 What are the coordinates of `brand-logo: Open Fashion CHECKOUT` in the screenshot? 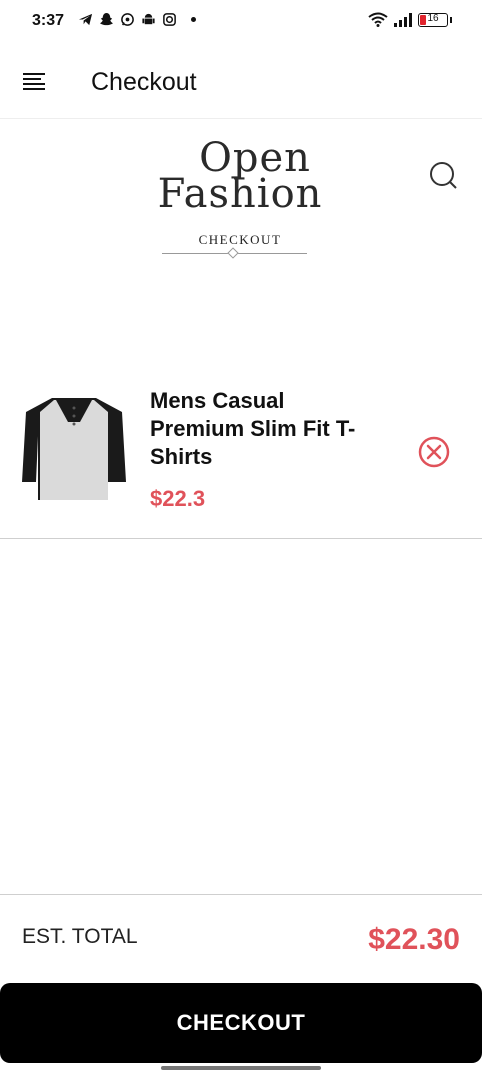 It's located at (240, 197).